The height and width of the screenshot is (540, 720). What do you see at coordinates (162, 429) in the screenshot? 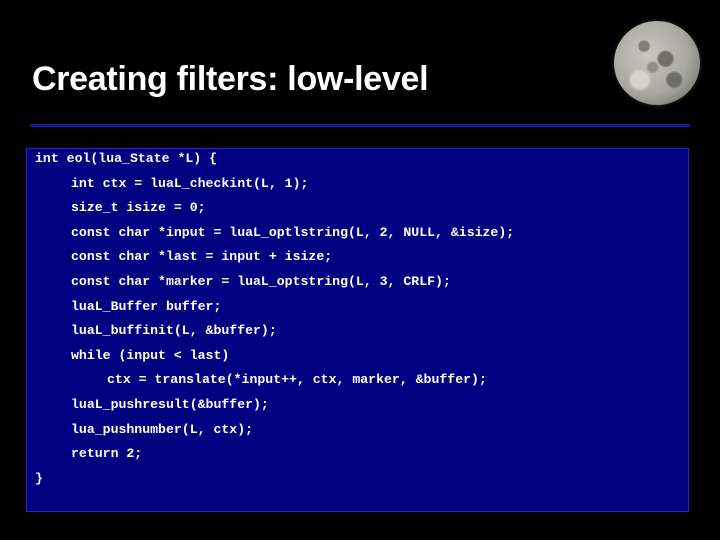
I see `code-line: lua_pushnumber(L, ctx);` at bounding box center [162, 429].